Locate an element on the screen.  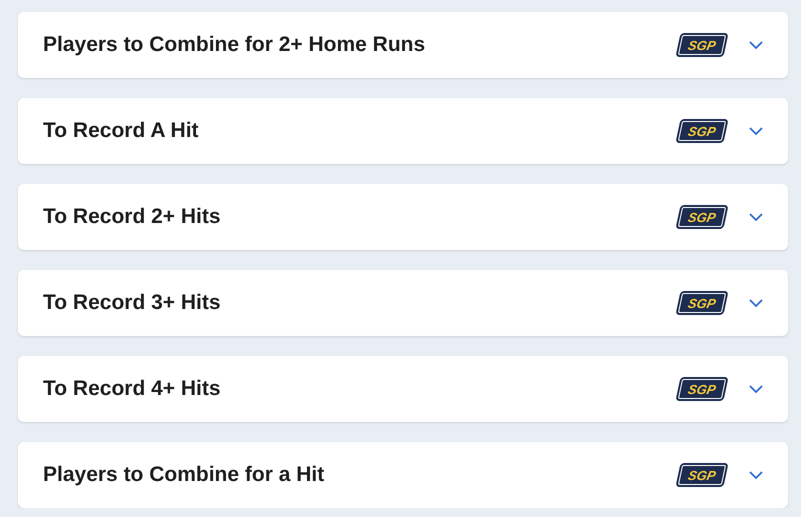
market-card: To Record 3+ Hits SGP is located at coordinates (403, 303).